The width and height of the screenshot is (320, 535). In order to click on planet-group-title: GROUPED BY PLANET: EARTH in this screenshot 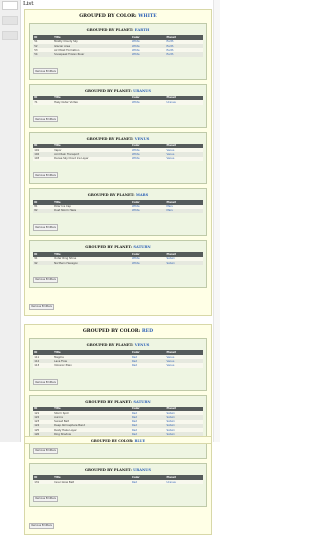, I will do `click(118, 30)`.